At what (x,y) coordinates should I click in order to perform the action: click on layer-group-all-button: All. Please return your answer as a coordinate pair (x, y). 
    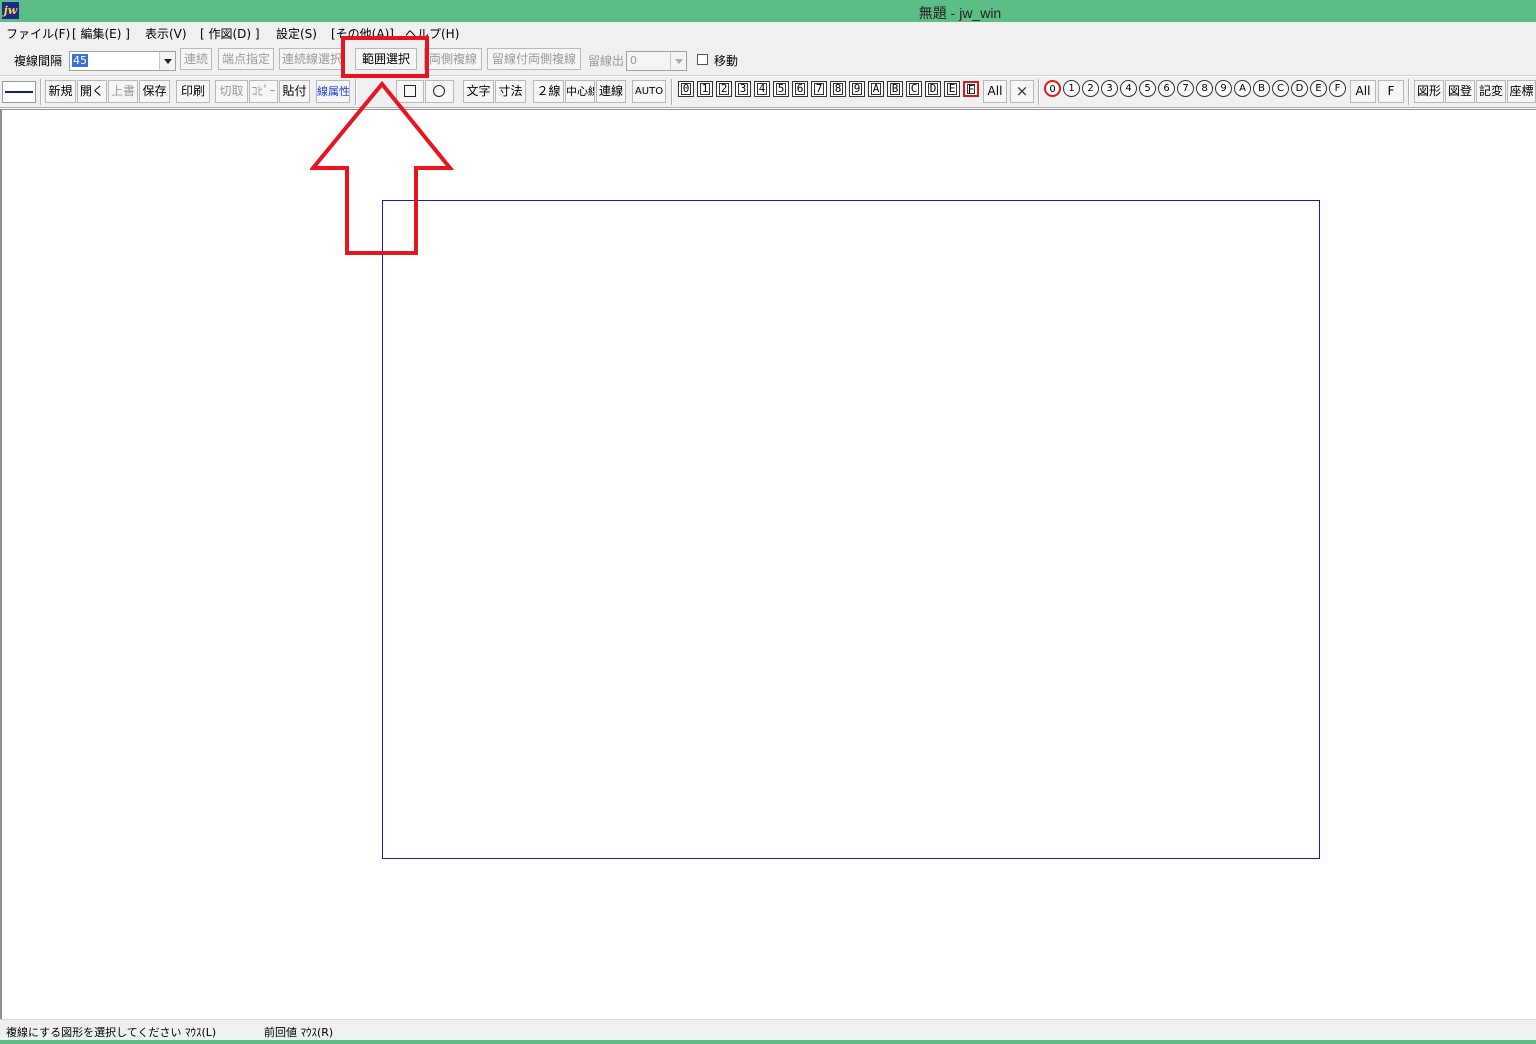
    Looking at the image, I should click on (1363, 91).